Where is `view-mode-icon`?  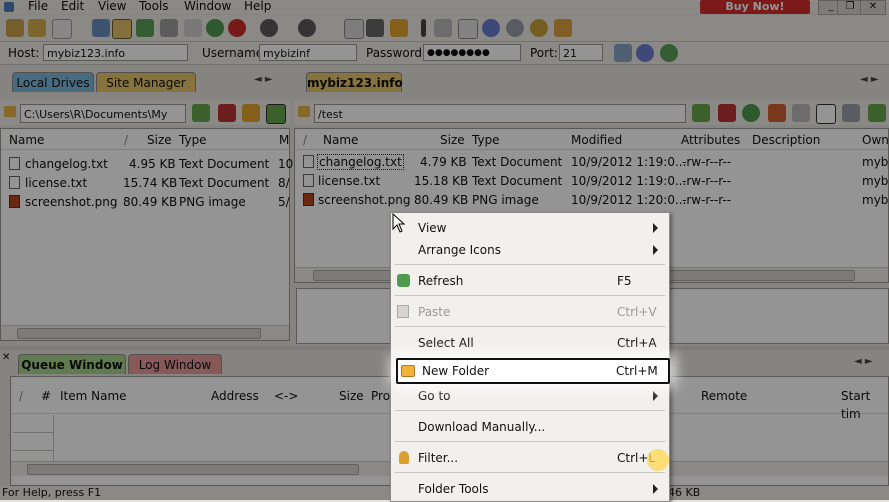 view-mode-icon is located at coordinates (826, 114).